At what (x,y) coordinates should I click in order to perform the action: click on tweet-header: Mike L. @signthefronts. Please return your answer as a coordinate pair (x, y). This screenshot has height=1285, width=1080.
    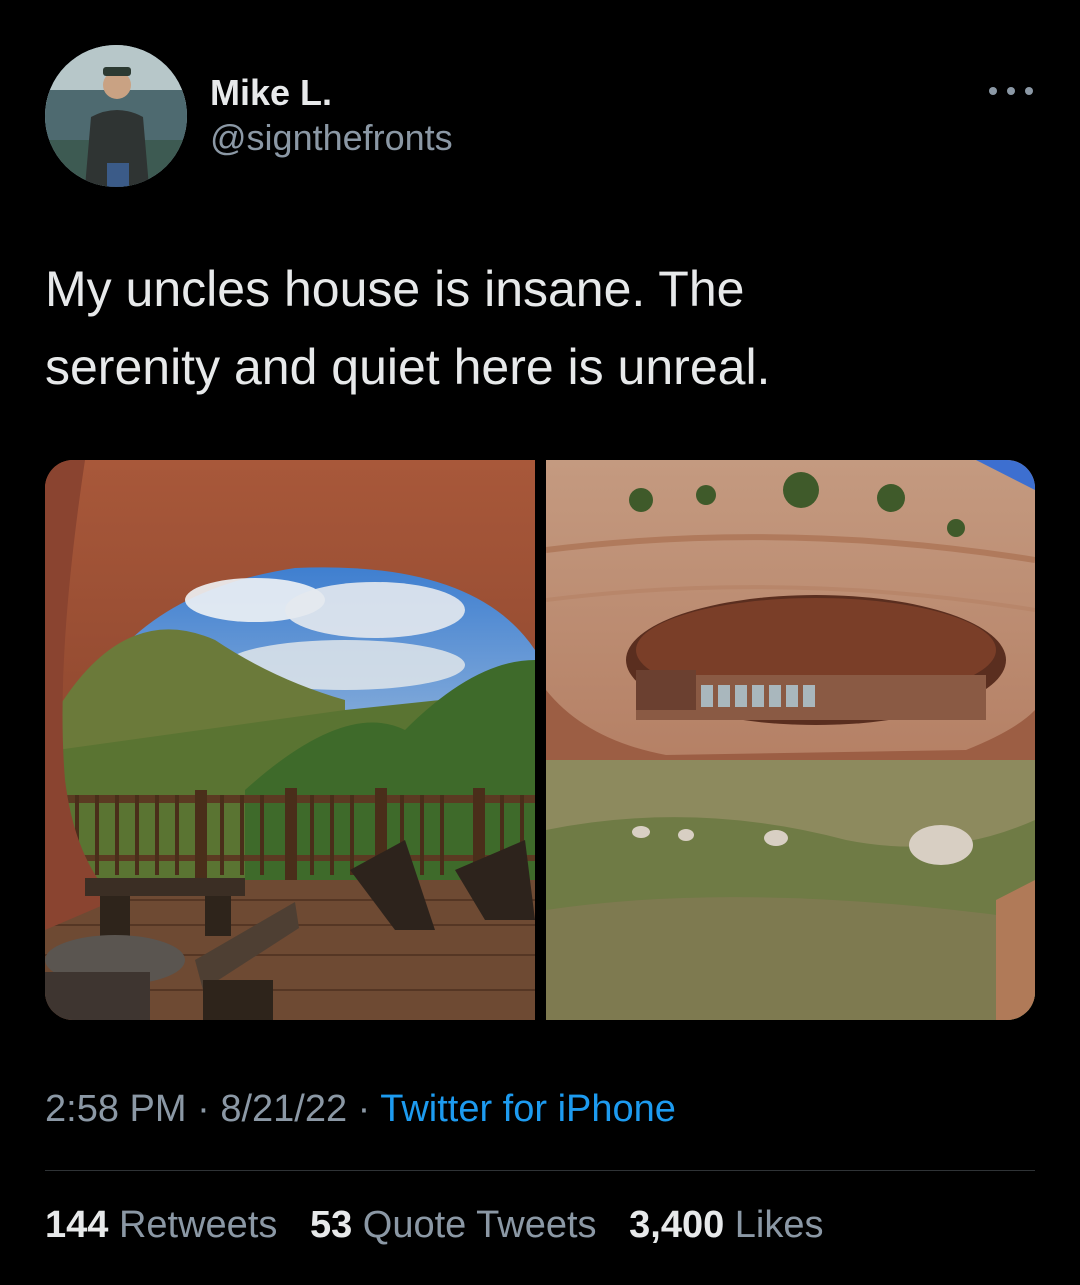
    Looking at the image, I should click on (540, 117).